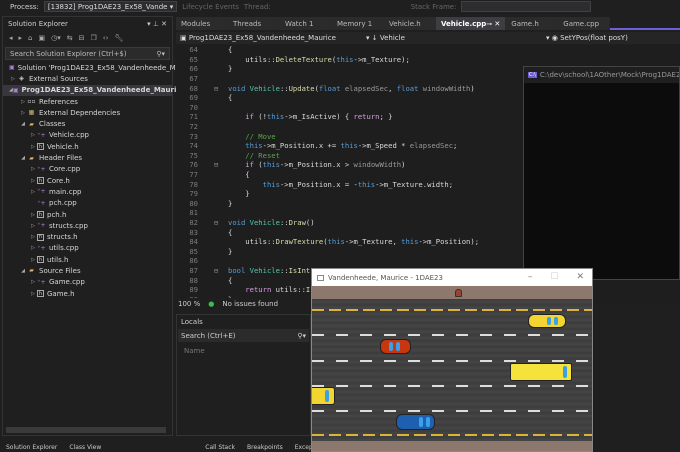 This screenshot has width=680, height=452. Describe the element at coordinates (68, 225) in the screenshot. I see `tree-item-label: structs.cpp` at that location.